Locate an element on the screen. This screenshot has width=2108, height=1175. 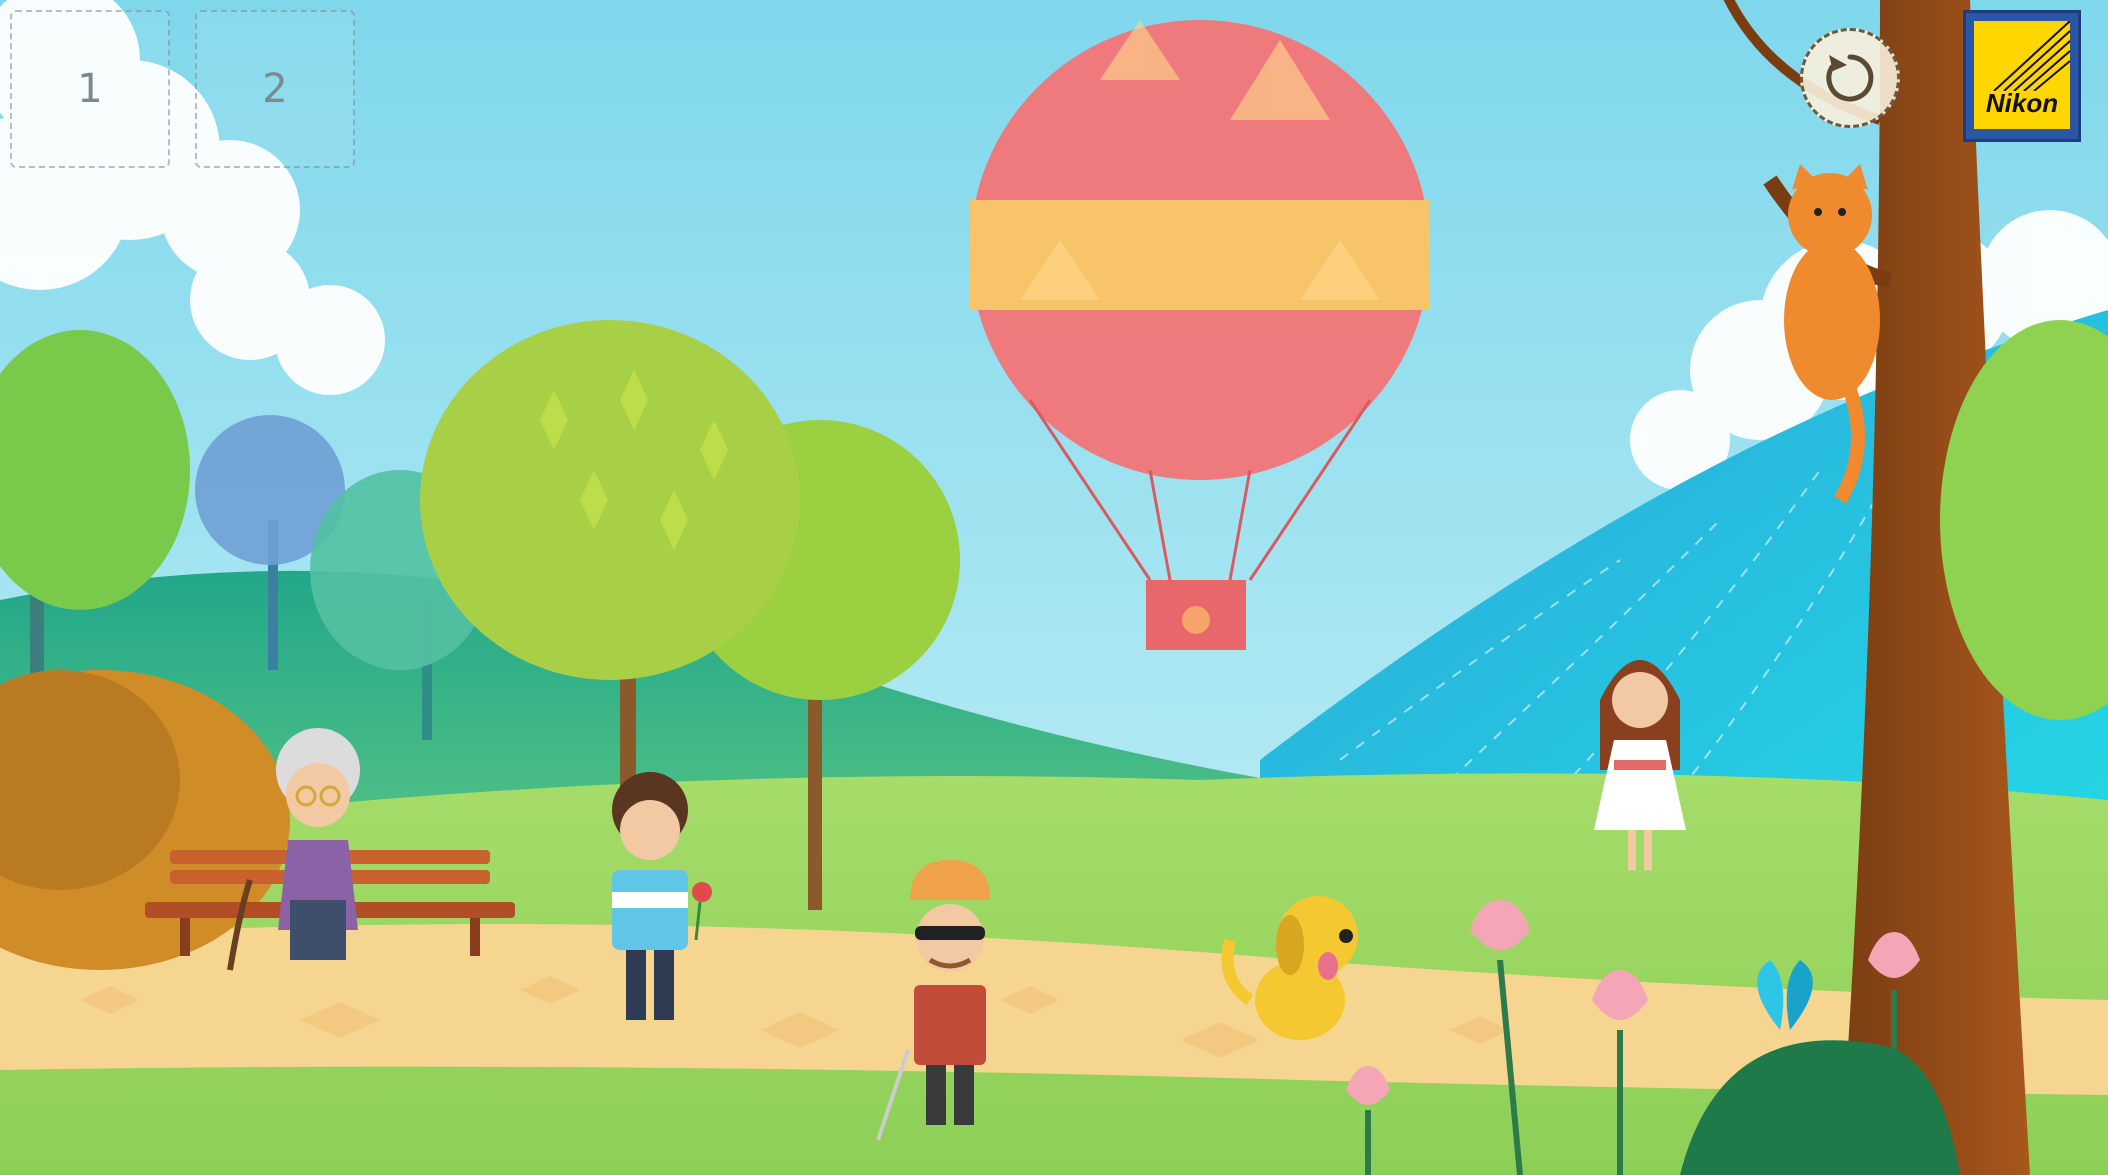
brand-badge-inner: Nikon is located at coordinates (2022, 75).